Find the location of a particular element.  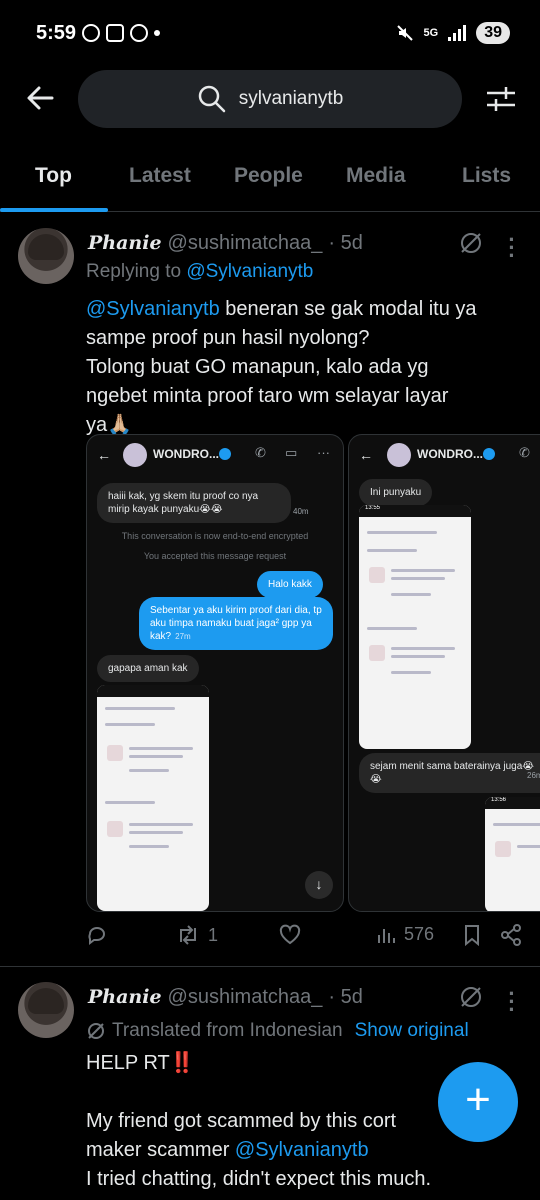

search-tabs: Top Latest People Media Lists is located at coordinates (270, 181).